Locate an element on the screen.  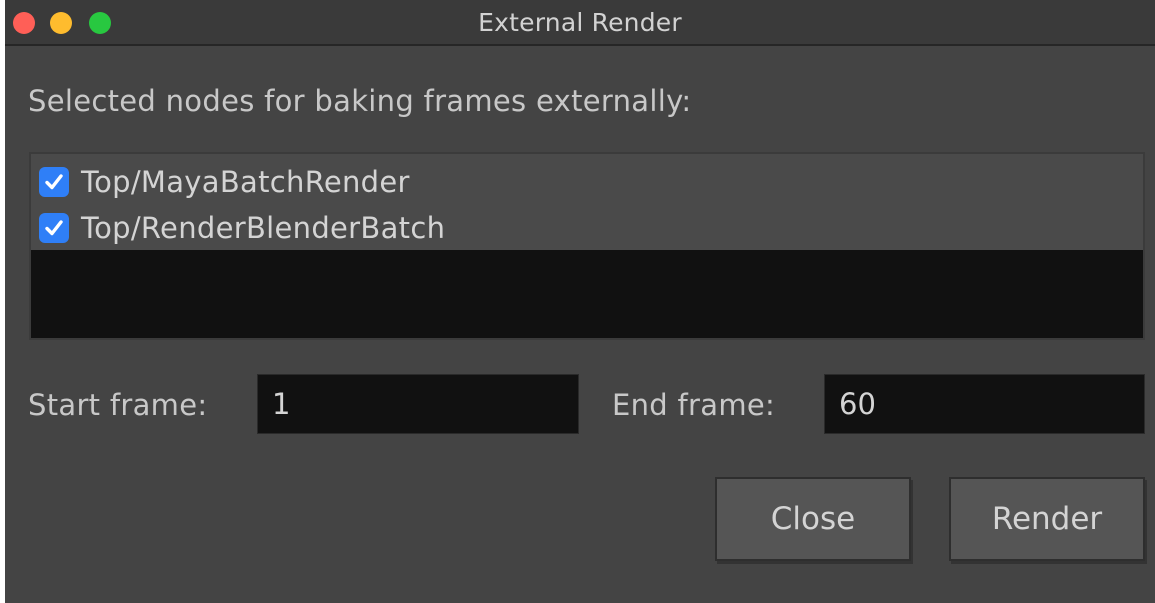
start-frame-label: Start frame: is located at coordinates (118, 405).